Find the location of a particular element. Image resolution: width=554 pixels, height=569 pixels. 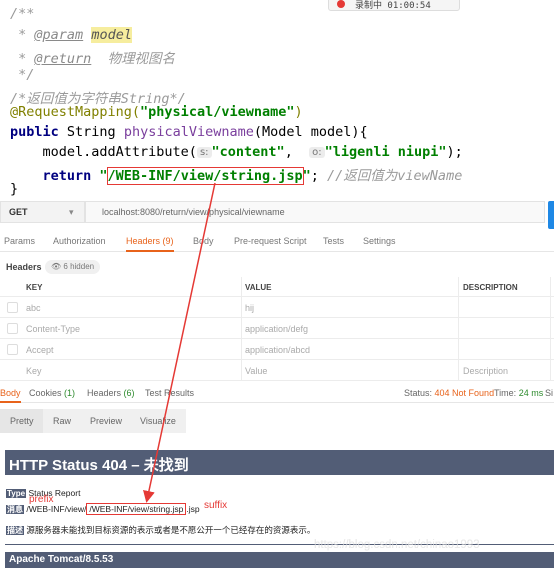

view-raw: Raw is located at coordinates (62, 421).